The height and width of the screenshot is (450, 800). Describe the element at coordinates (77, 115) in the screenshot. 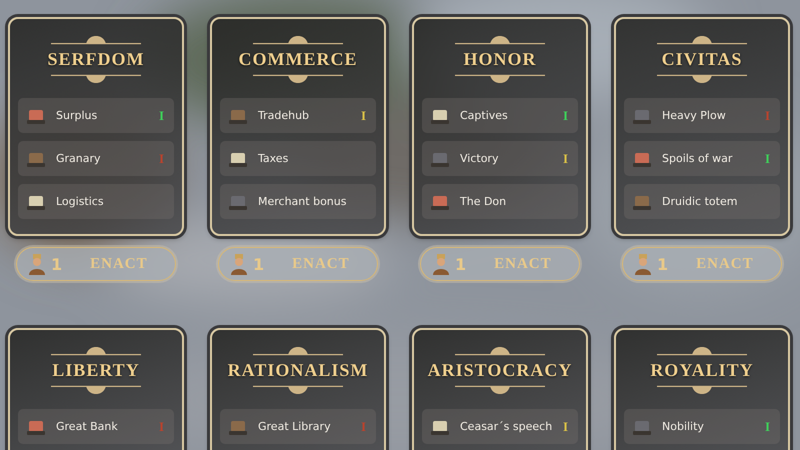

I see `item-label: Surplus` at that location.